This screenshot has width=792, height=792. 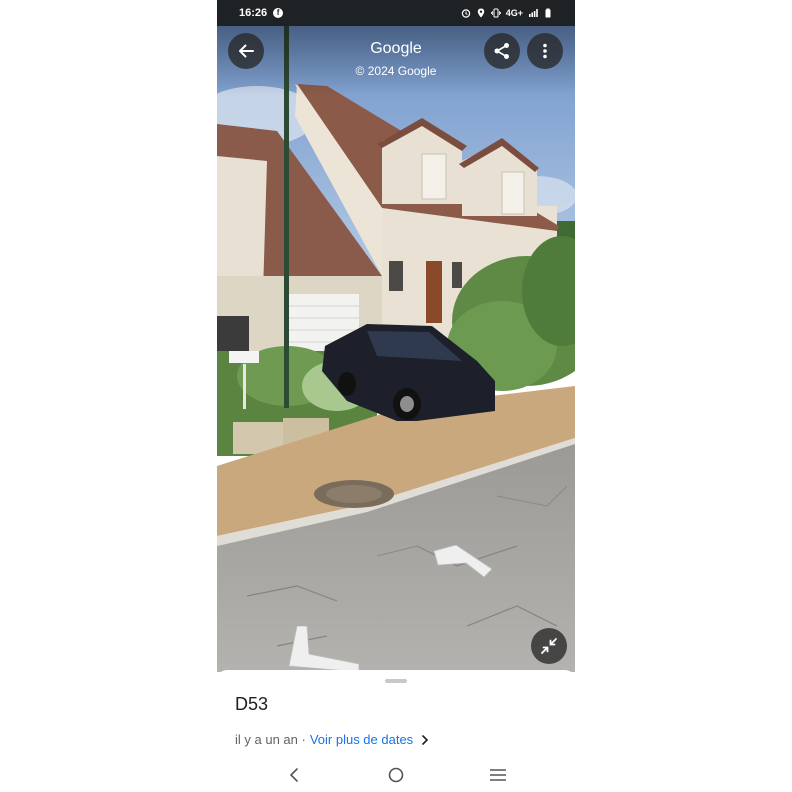 What do you see at coordinates (465, 13) in the screenshot?
I see `alarm-icon` at bounding box center [465, 13].